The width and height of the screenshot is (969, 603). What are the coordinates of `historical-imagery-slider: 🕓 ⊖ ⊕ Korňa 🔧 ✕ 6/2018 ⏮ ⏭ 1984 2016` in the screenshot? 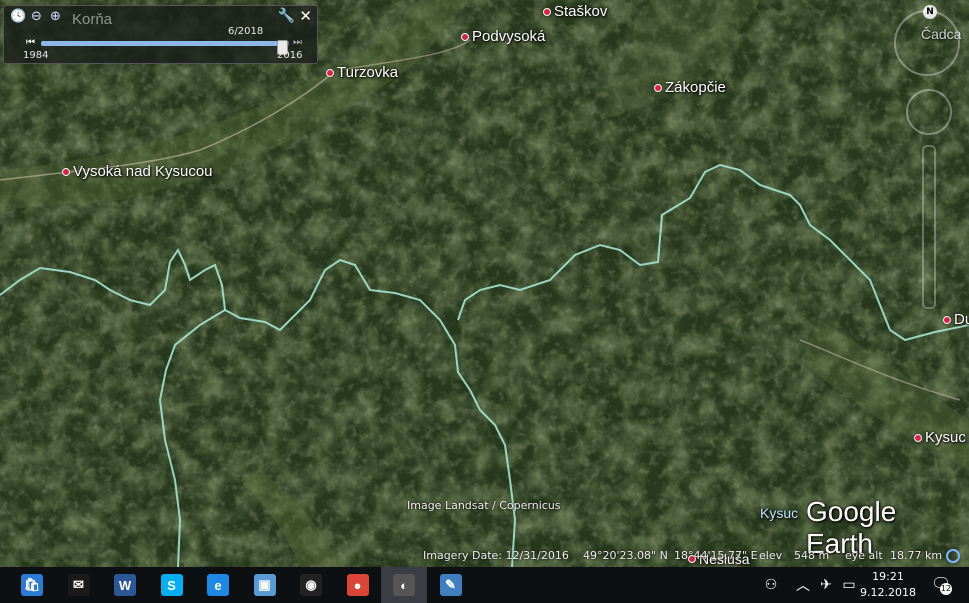 It's located at (160, 34).